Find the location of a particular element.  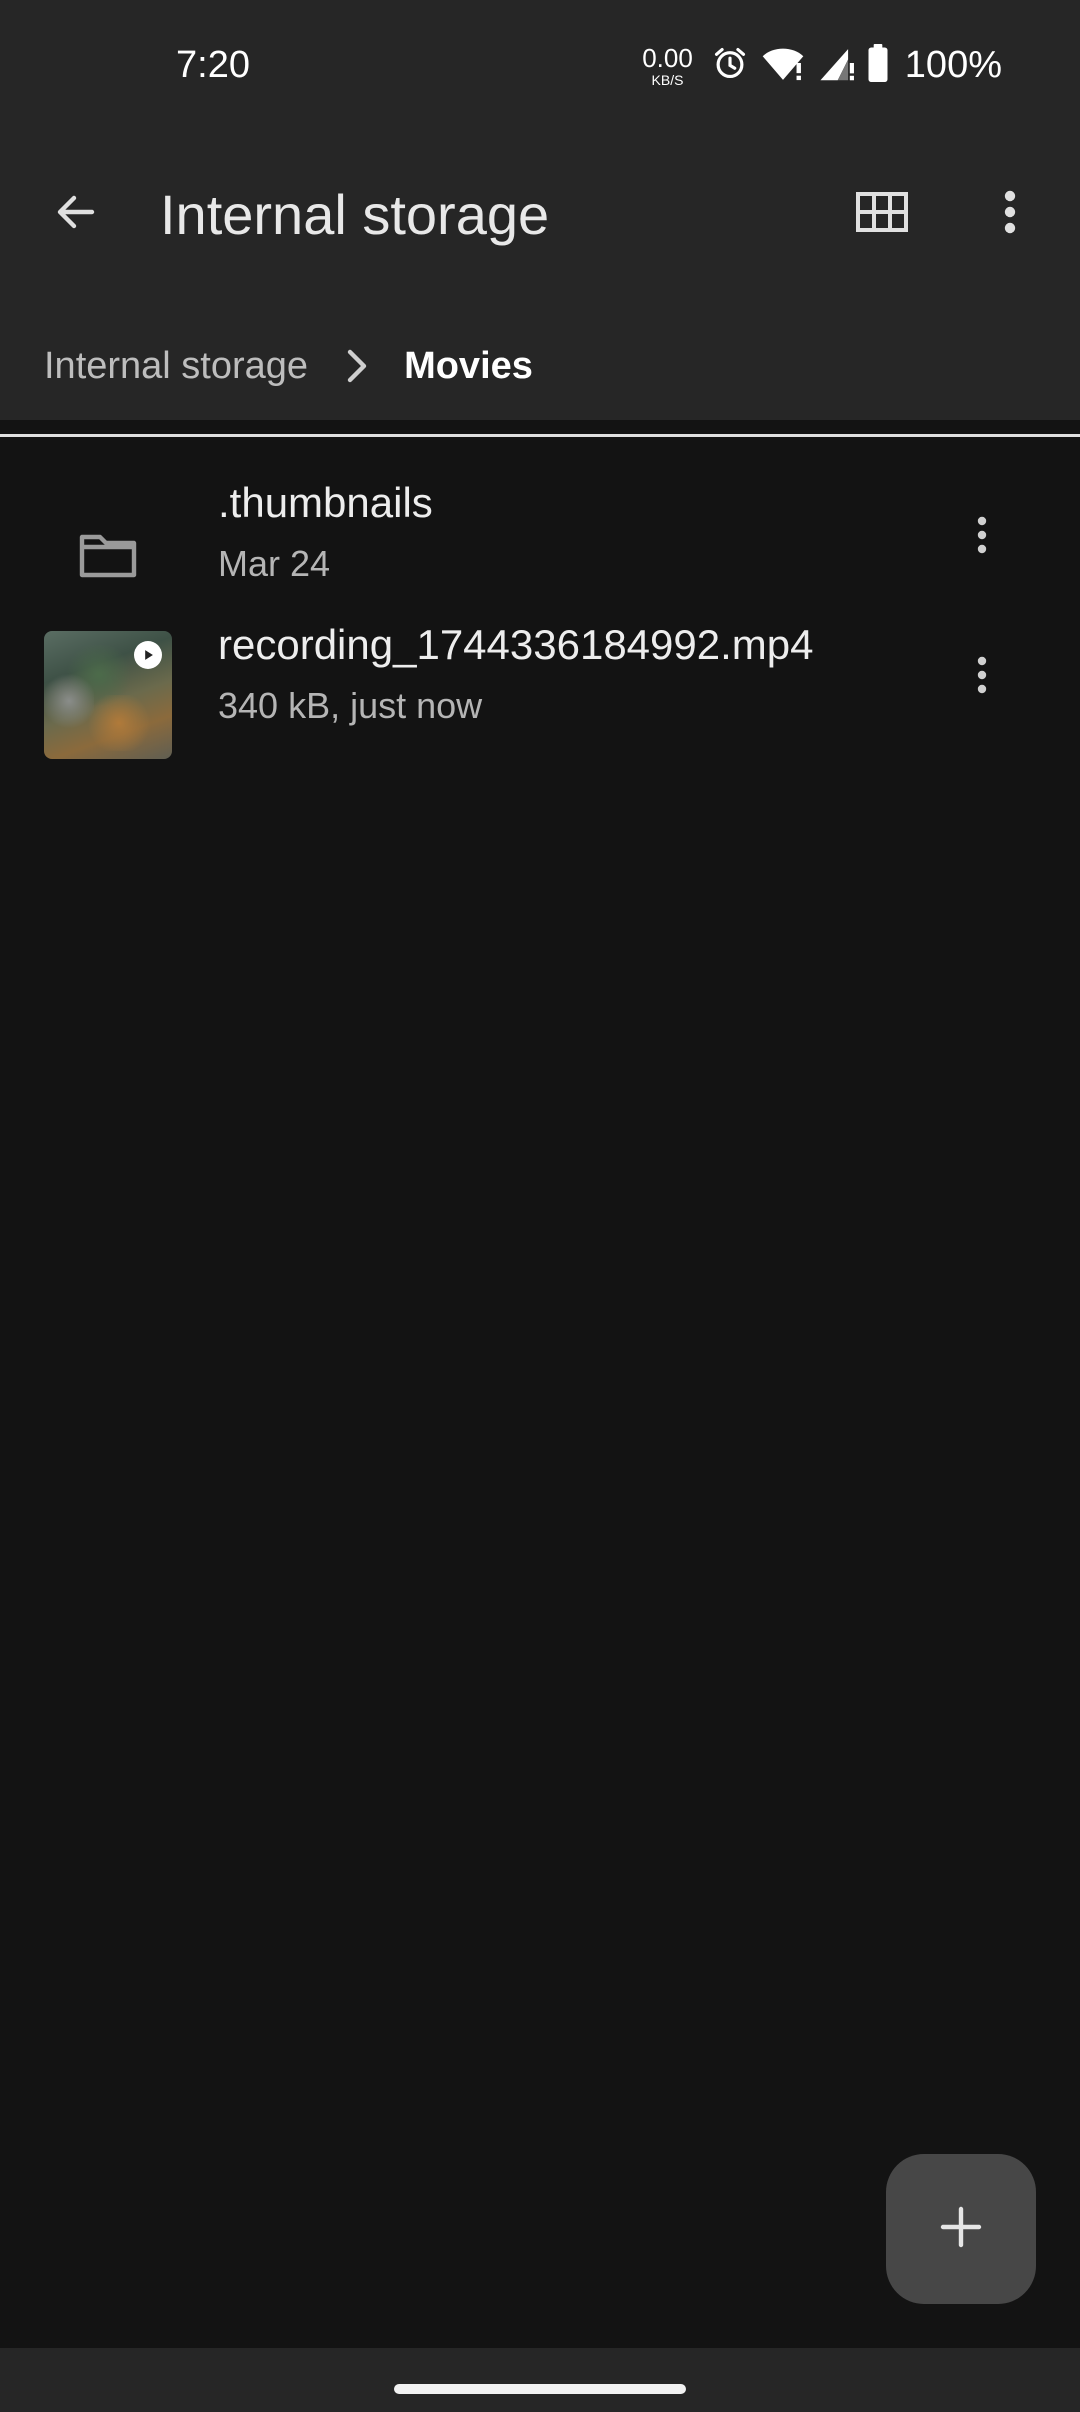

status-icons: 0.00 KB/S 100% is located at coordinates (822, 65).